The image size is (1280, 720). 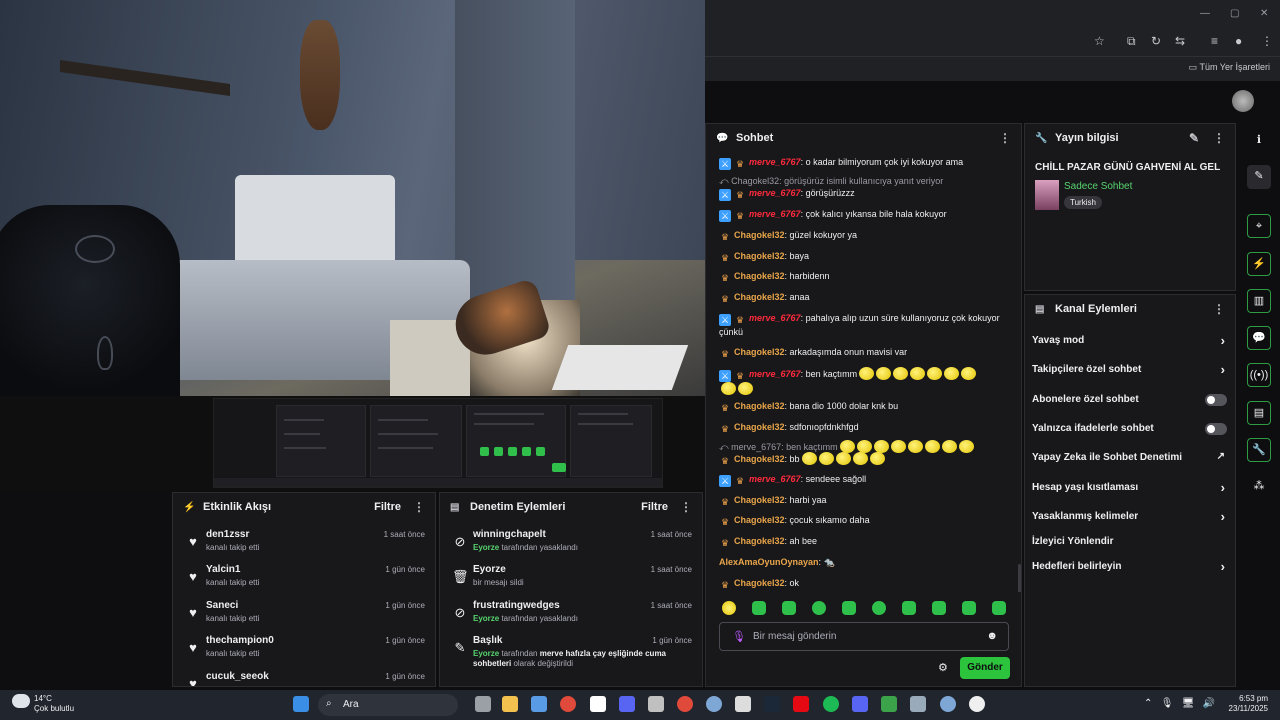 What do you see at coordinates (866, 480) in the screenshot?
I see `chat-message: ⚔ ♛ merve_6767: sendeee sağoll` at bounding box center [866, 480].